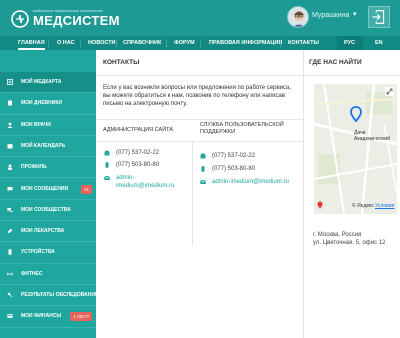 This screenshot has height=338, width=400. I want to click on sidebar-item-communities: МОИ СООБЩЕСТВА, so click(48, 211).